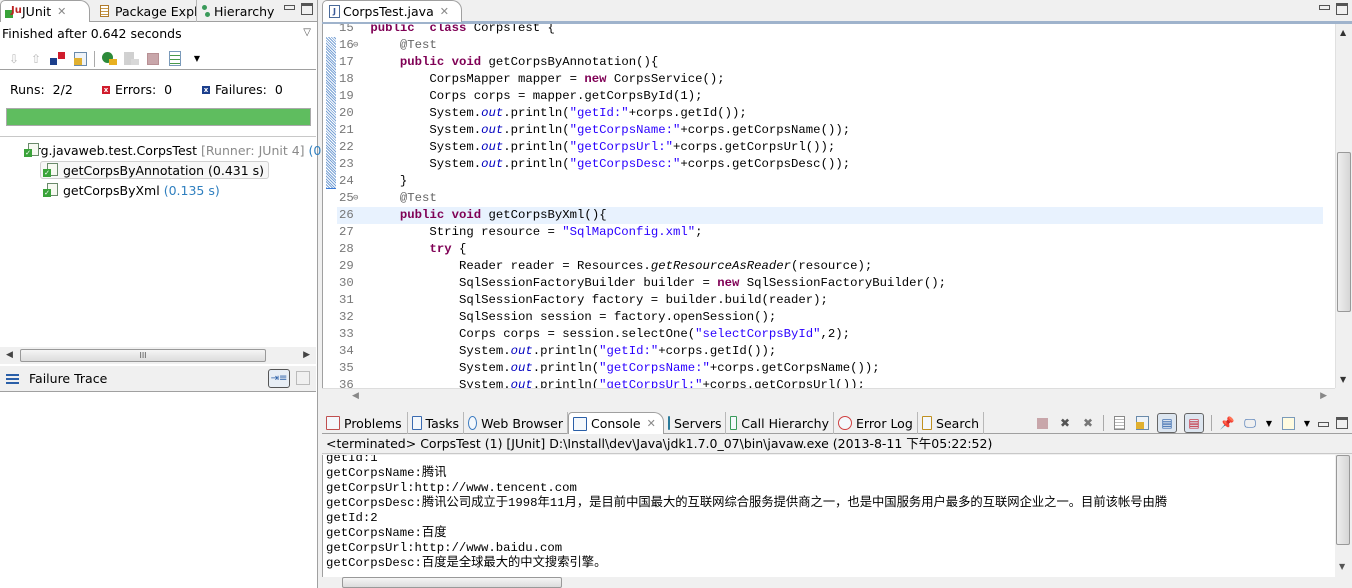 The width and height of the screenshot is (1352, 588). I want to click on open-console-icon, so click(1288, 423).